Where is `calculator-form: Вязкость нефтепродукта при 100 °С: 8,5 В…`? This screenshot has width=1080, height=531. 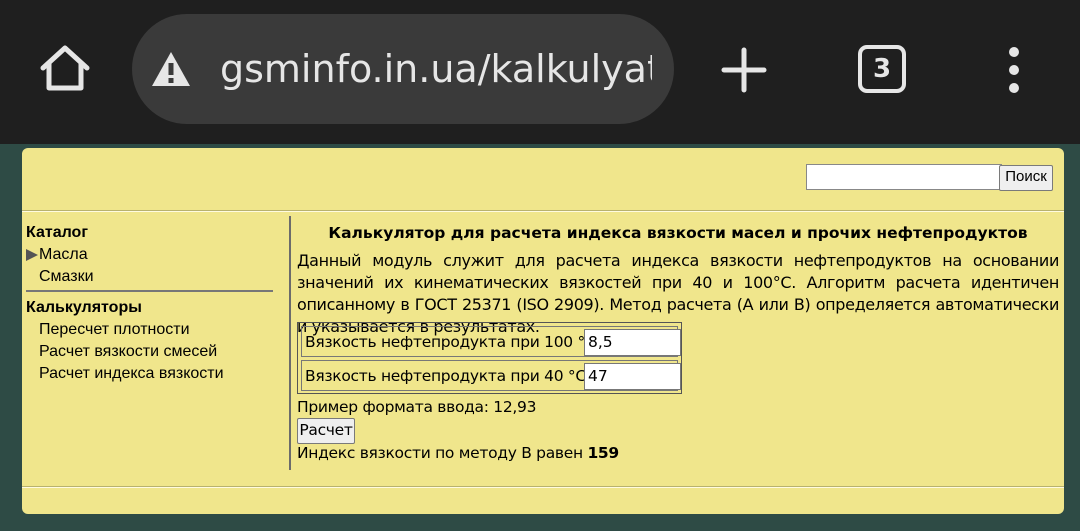 calculator-form: Вязкость нефтепродукта при 100 °С: 8,5 В… is located at coordinates (489, 358).